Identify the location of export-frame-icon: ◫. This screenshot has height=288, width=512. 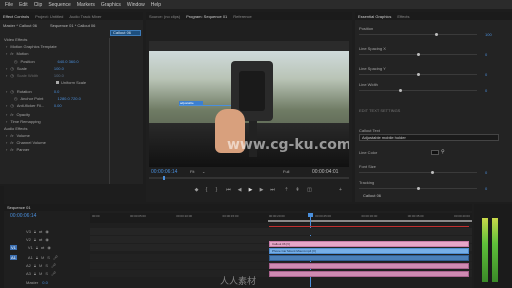
(309, 189).